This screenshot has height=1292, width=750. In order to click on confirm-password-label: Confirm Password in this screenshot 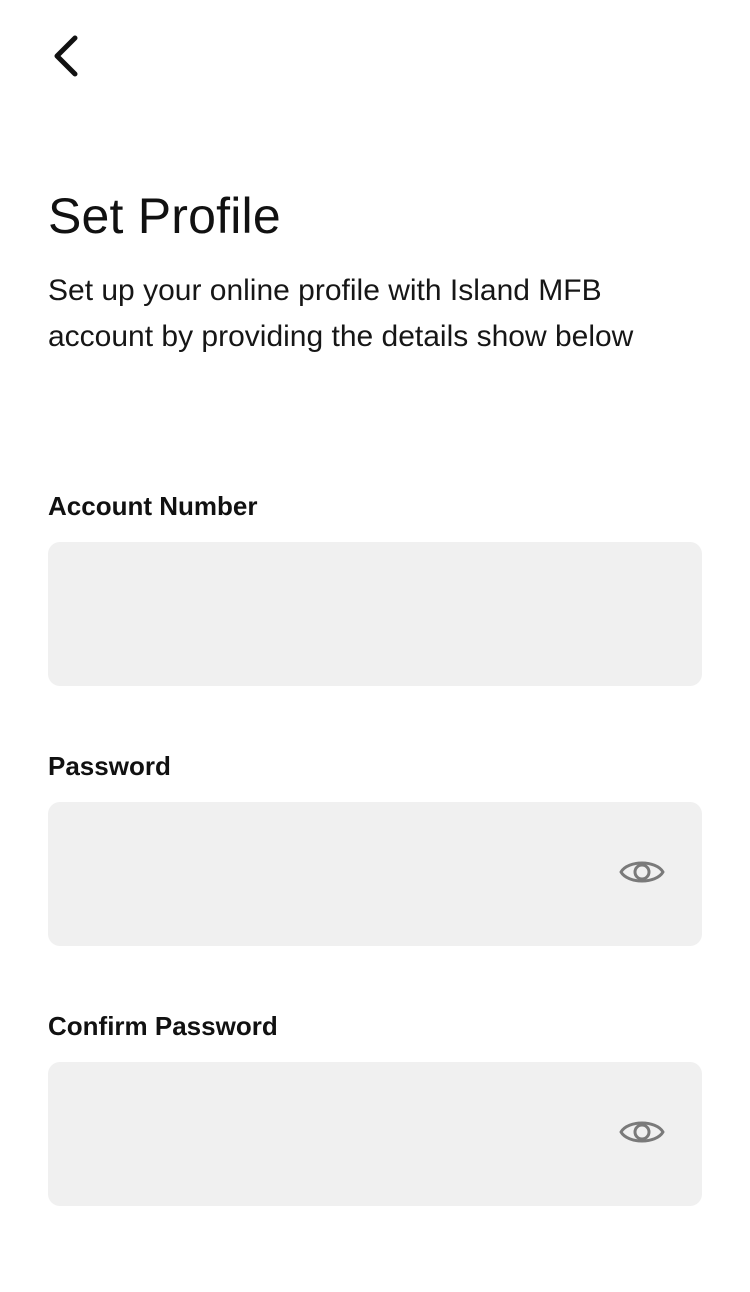, I will do `click(163, 1026)`.